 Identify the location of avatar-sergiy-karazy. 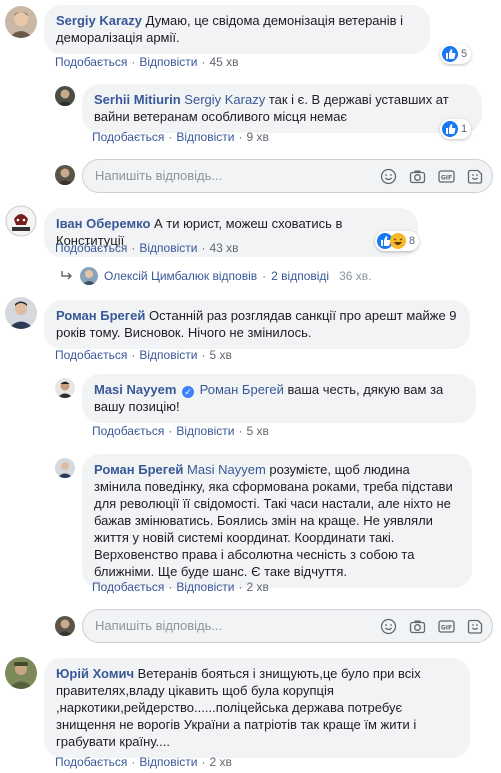
(21, 22).